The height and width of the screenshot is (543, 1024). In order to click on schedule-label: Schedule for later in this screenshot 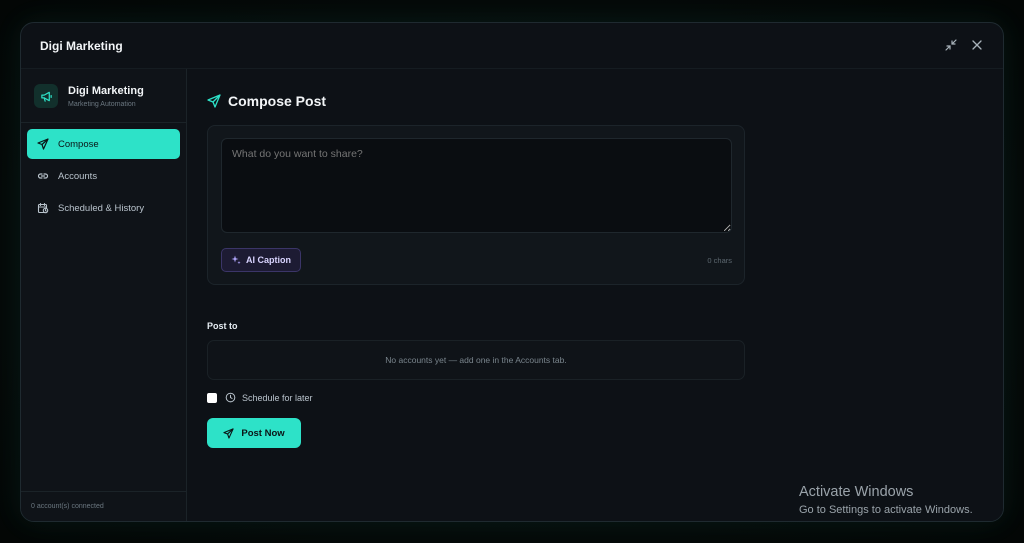, I will do `click(277, 397)`.